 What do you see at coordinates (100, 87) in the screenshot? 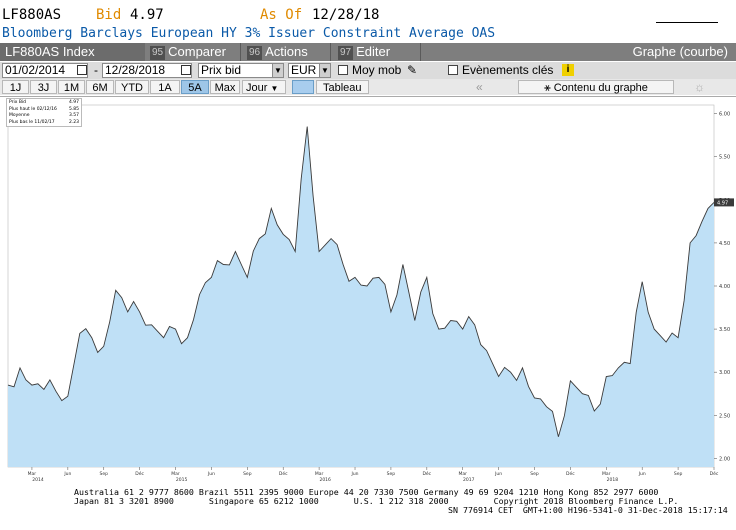
I see `period-button-6m: 6M` at bounding box center [100, 87].